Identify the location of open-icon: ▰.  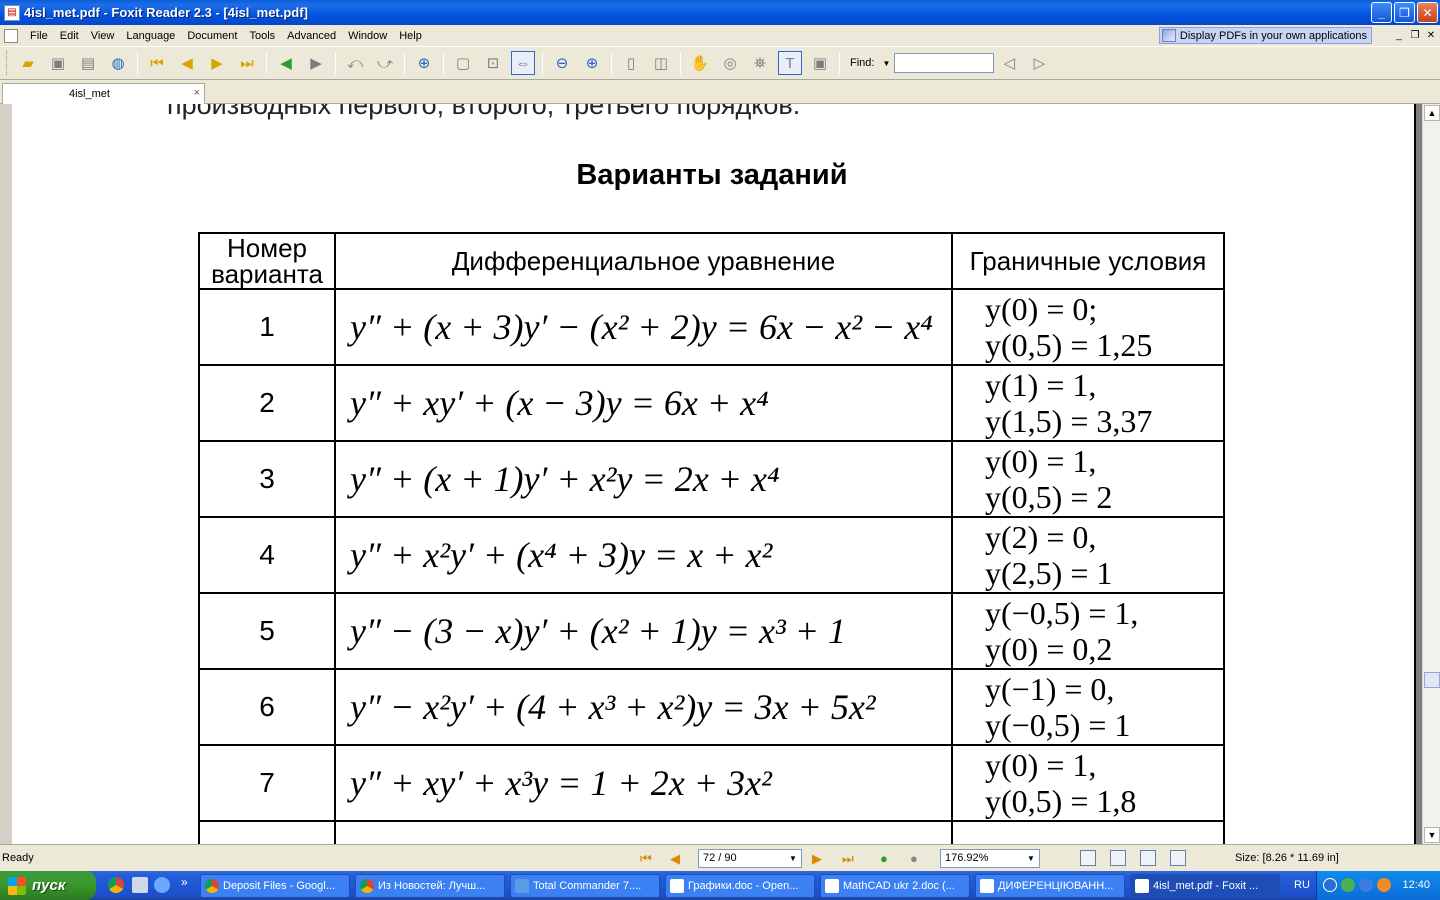
(28, 63).